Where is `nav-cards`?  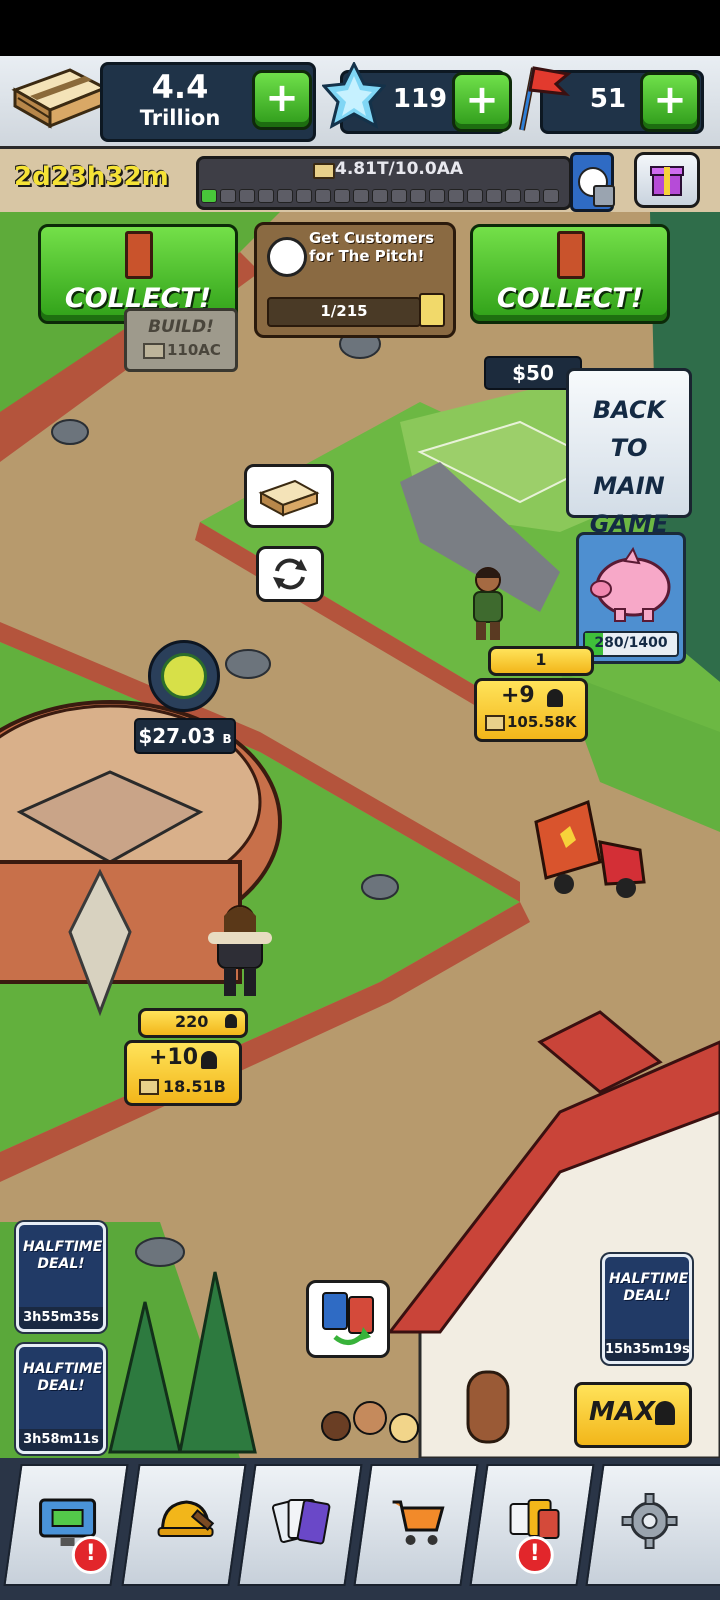 nav-cards is located at coordinates (300, 1525).